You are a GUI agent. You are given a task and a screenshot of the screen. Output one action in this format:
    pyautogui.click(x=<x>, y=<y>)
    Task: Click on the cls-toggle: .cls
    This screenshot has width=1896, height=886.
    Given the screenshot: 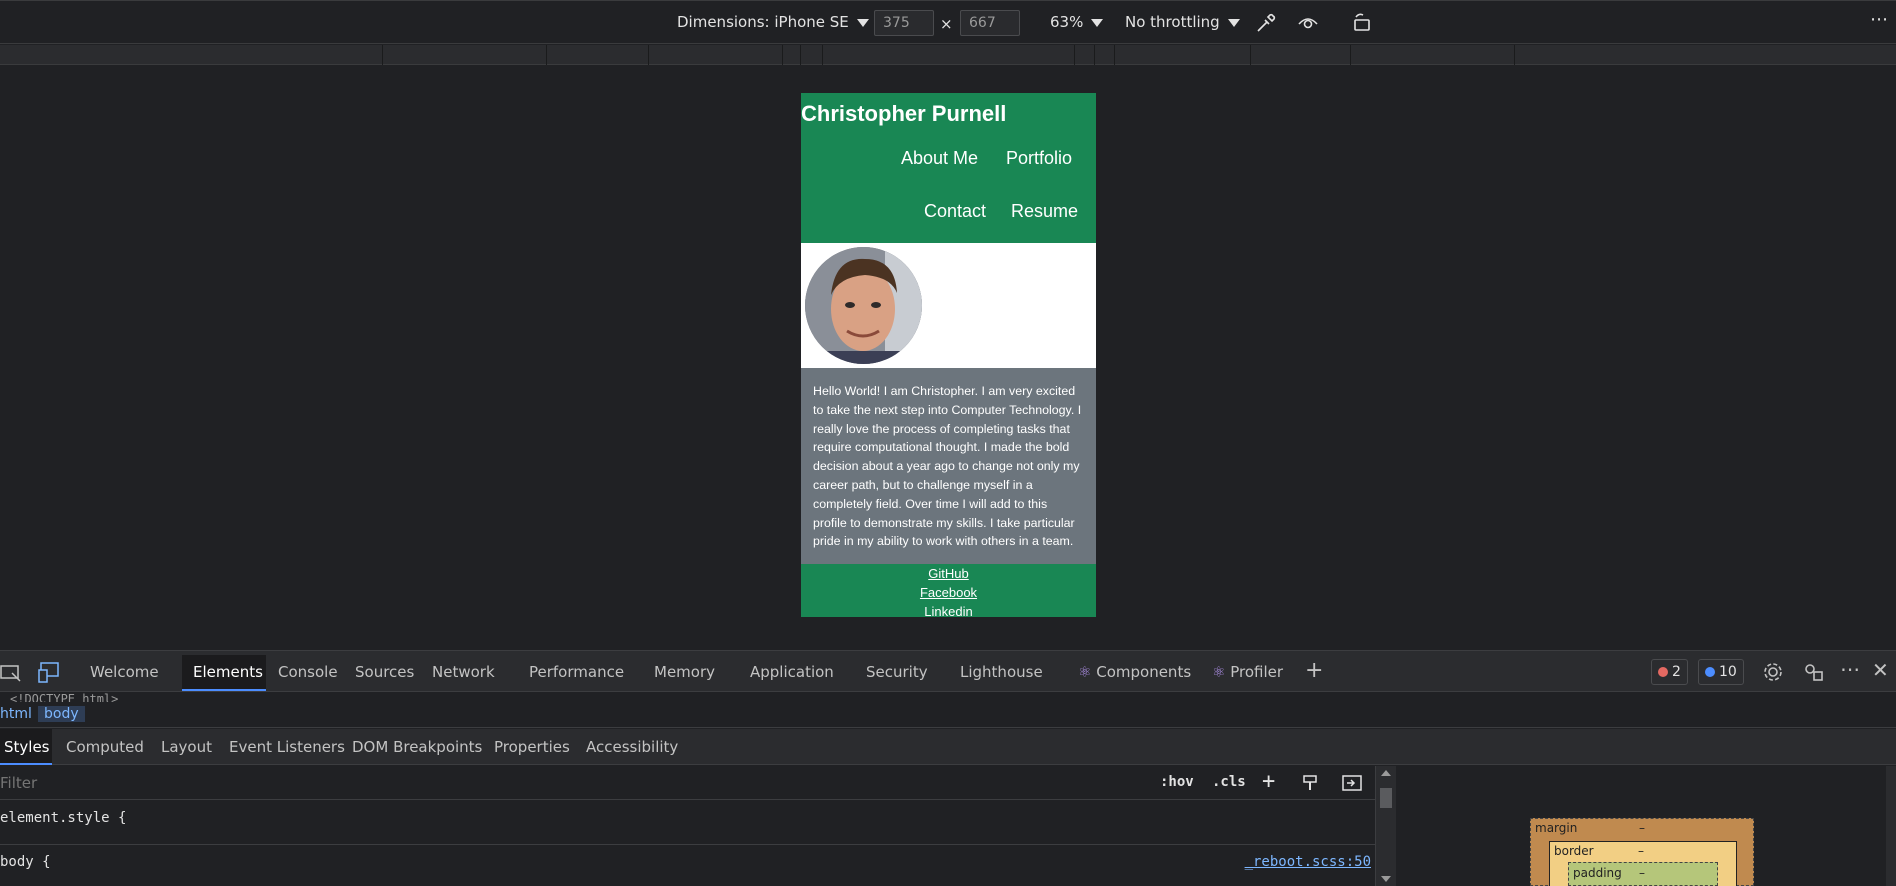 What is the action you would take?
    pyautogui.click(x=1229, y=782)
    